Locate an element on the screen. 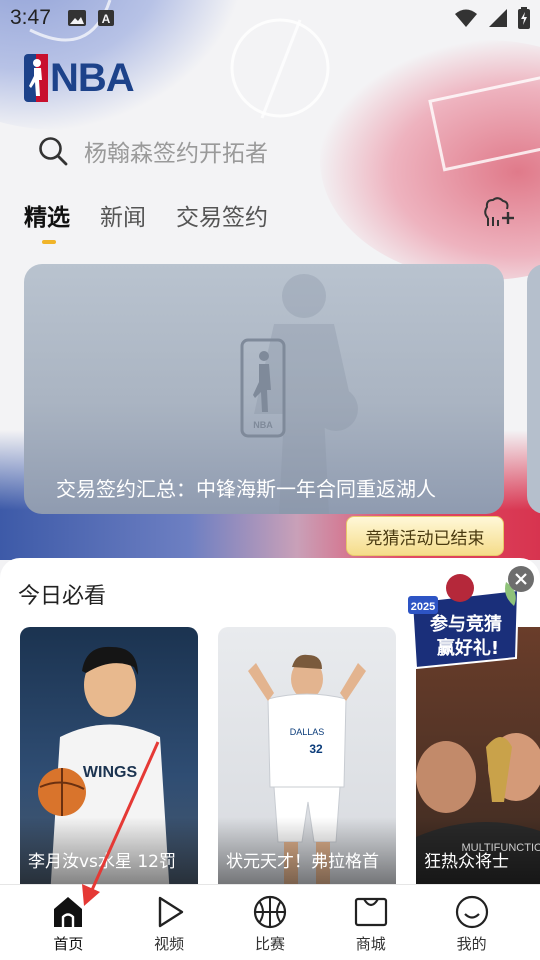 The image size is (540, 960). promo-tag: 2025 is located at coordinates (423, 607).